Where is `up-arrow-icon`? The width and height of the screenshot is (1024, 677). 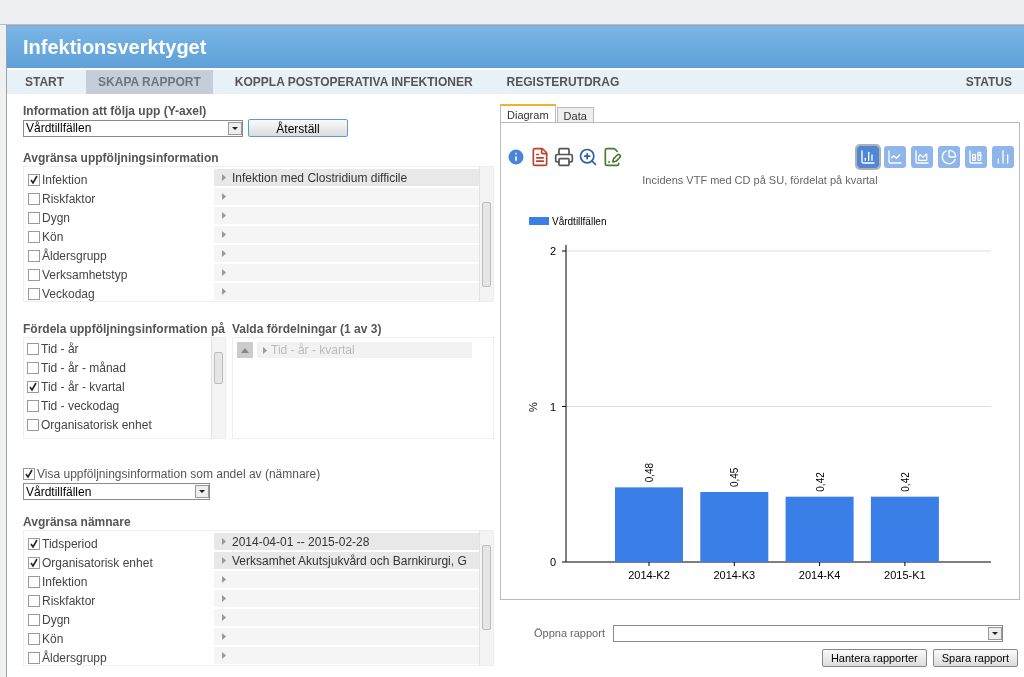 up-arrow-icon is located at coordinates (245, 350).